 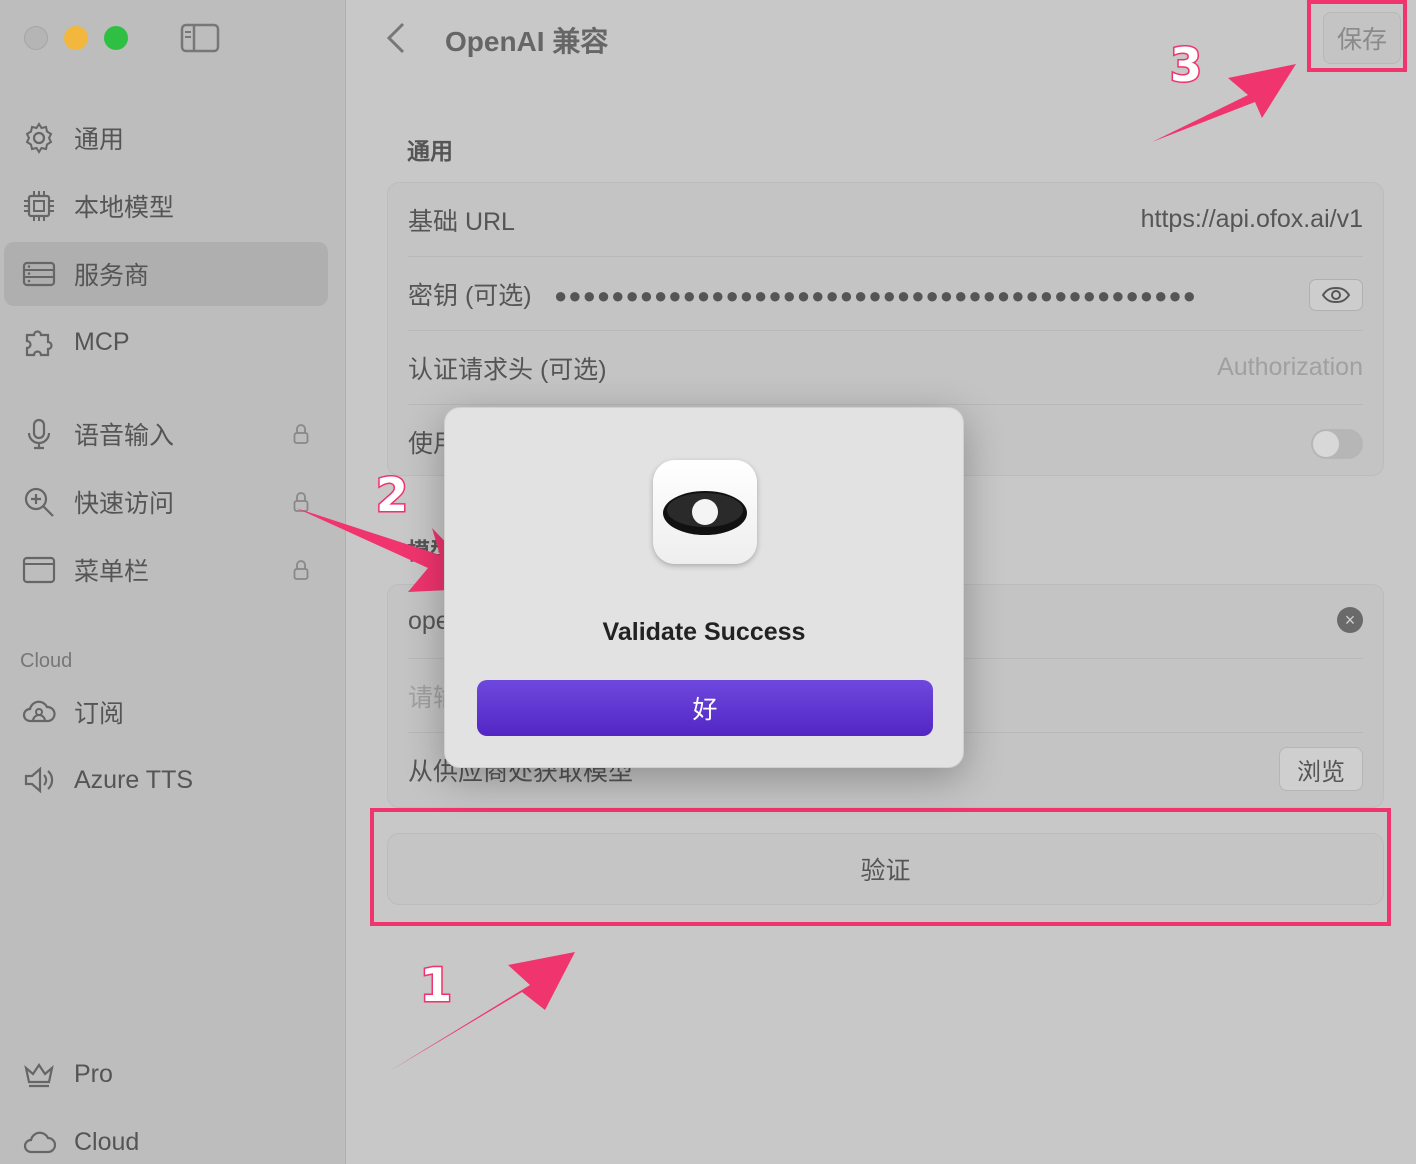 What do you see at coordinates (173, 138) in the screenshot?
I see `sidebar-item-general: 通用` at bounding box center [173, 138].